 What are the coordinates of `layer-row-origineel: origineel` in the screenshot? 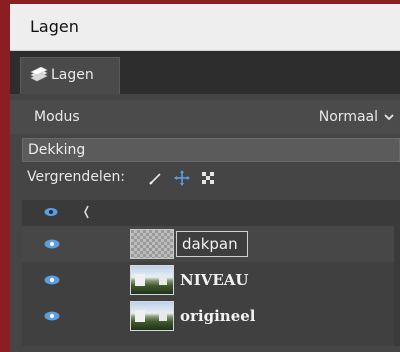 It's located at (211, 316).